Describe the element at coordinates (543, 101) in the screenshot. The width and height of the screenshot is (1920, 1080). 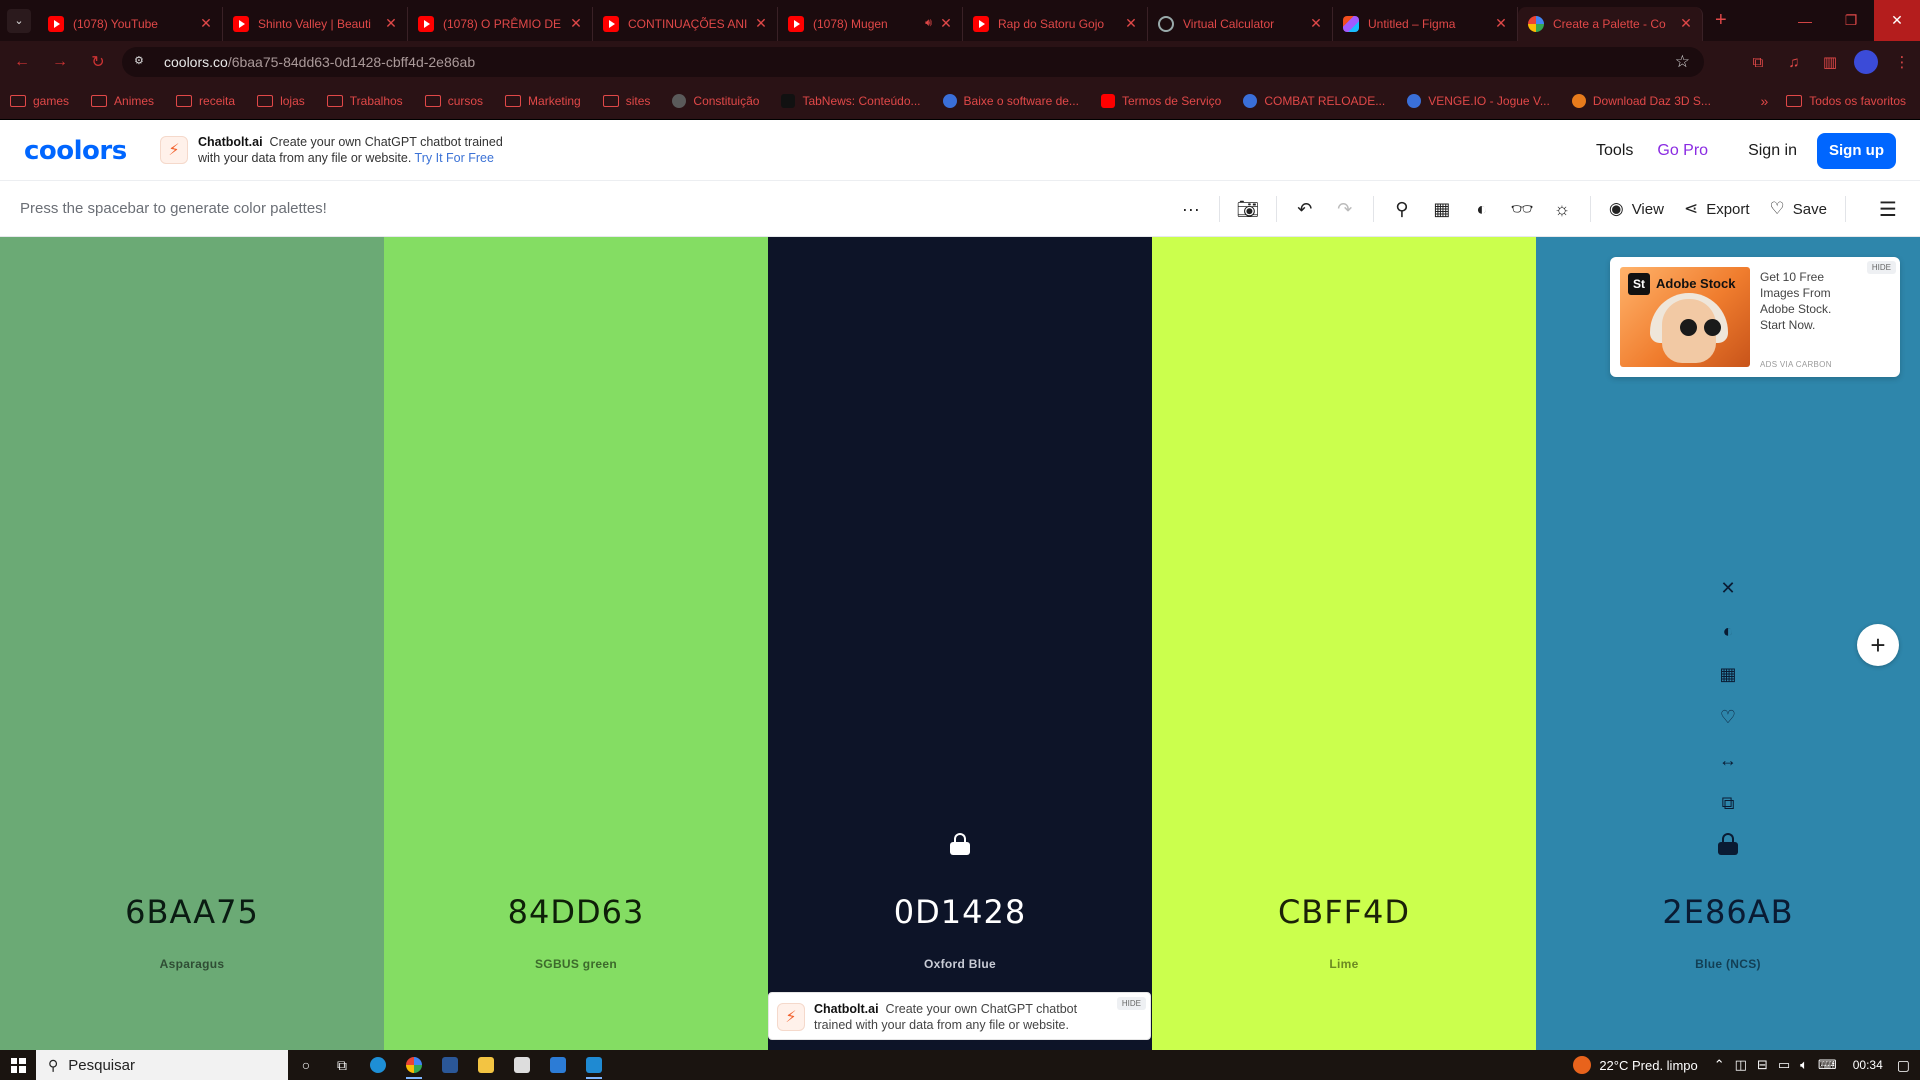
I see `bookmark-item: Marketing` at that location.